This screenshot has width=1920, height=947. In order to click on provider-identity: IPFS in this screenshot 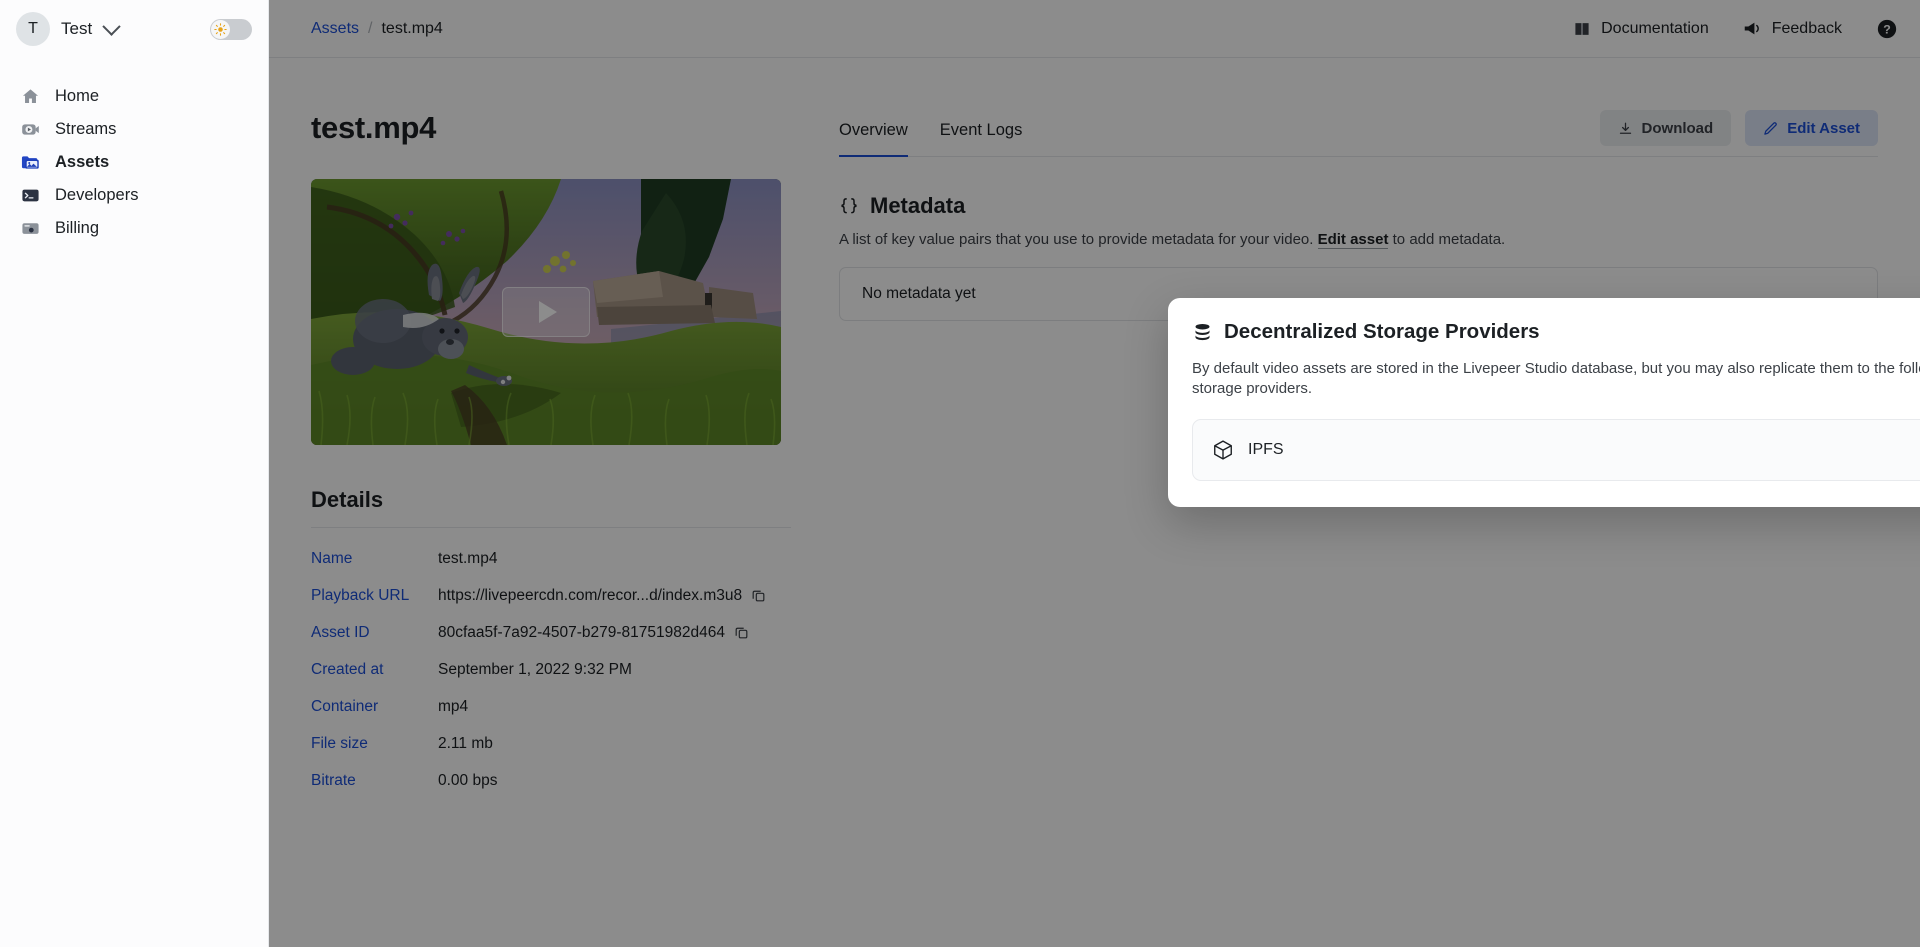, I will do `click(1248, 450)`.